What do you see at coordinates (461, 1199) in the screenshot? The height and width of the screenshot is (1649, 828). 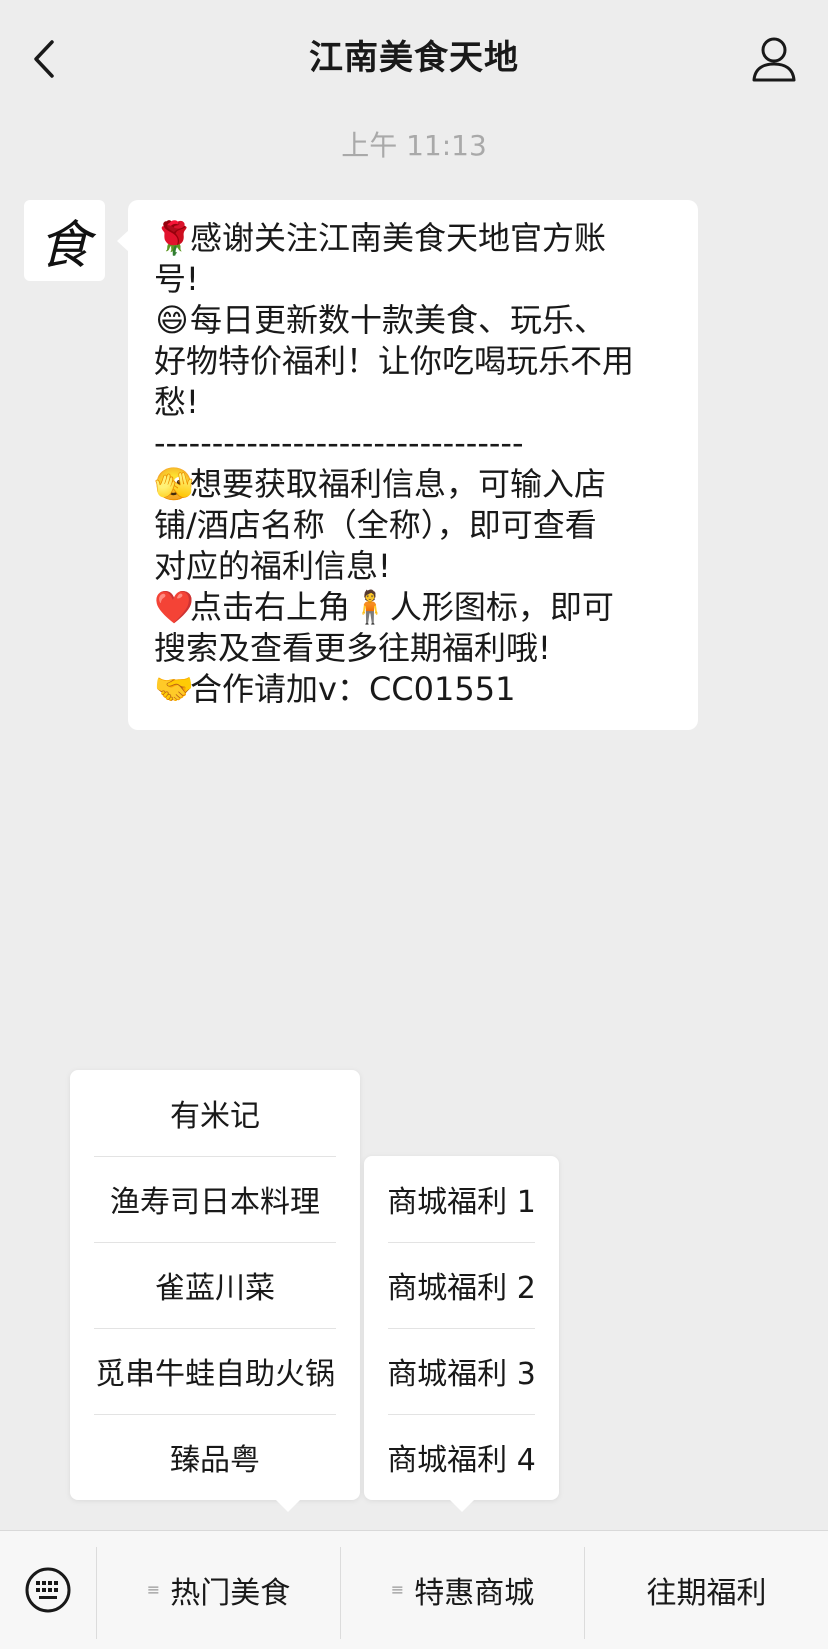 I see `submenu-item-mall: 商城福利 1` at bounding box center [461, 1199].